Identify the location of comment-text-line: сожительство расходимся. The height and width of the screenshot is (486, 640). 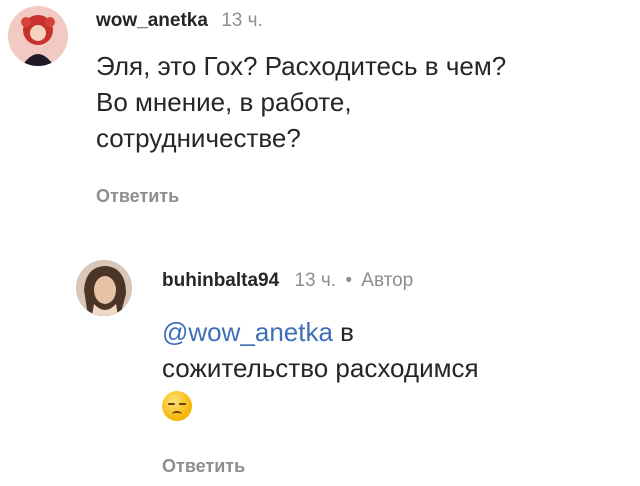
(320, 368).